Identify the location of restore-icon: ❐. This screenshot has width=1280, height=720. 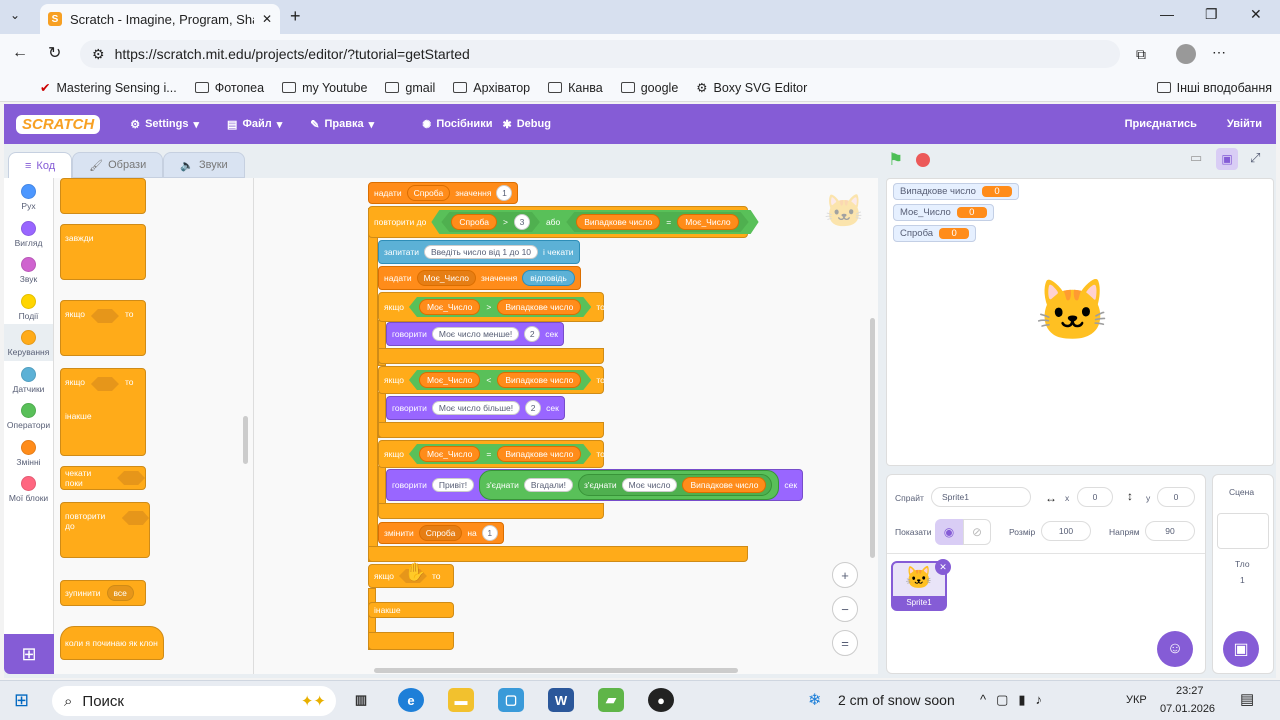
(1211, 14).